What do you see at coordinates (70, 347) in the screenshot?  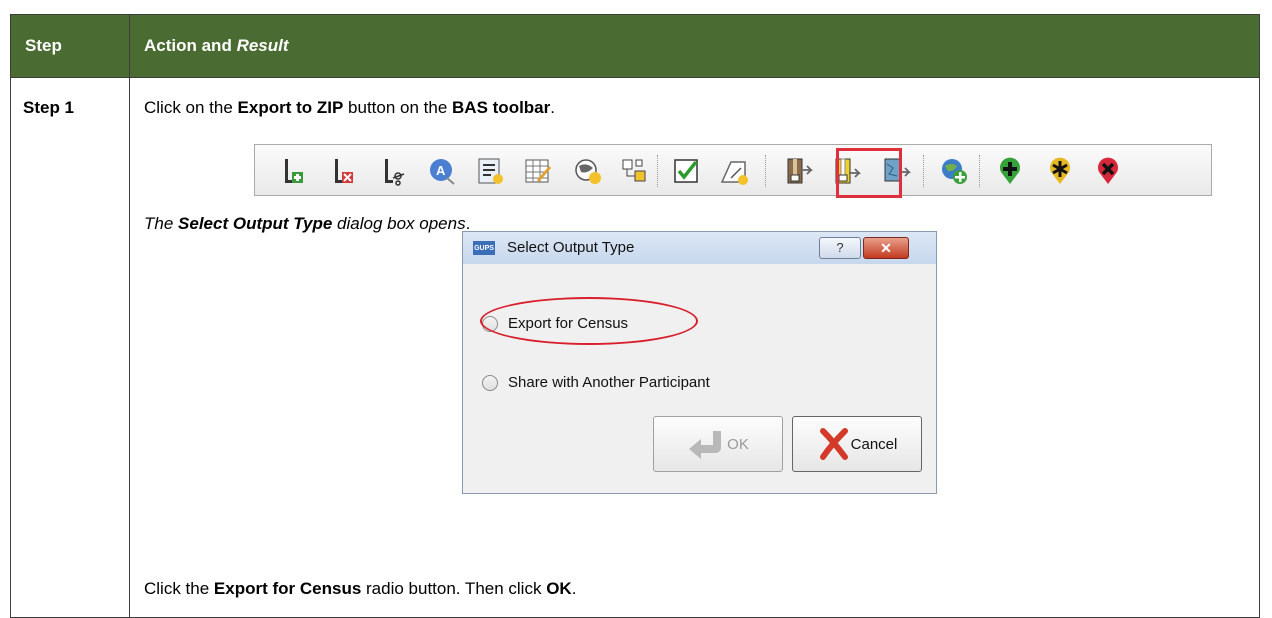 I see `step-number: Step 1` at bounding box center [70, 347].